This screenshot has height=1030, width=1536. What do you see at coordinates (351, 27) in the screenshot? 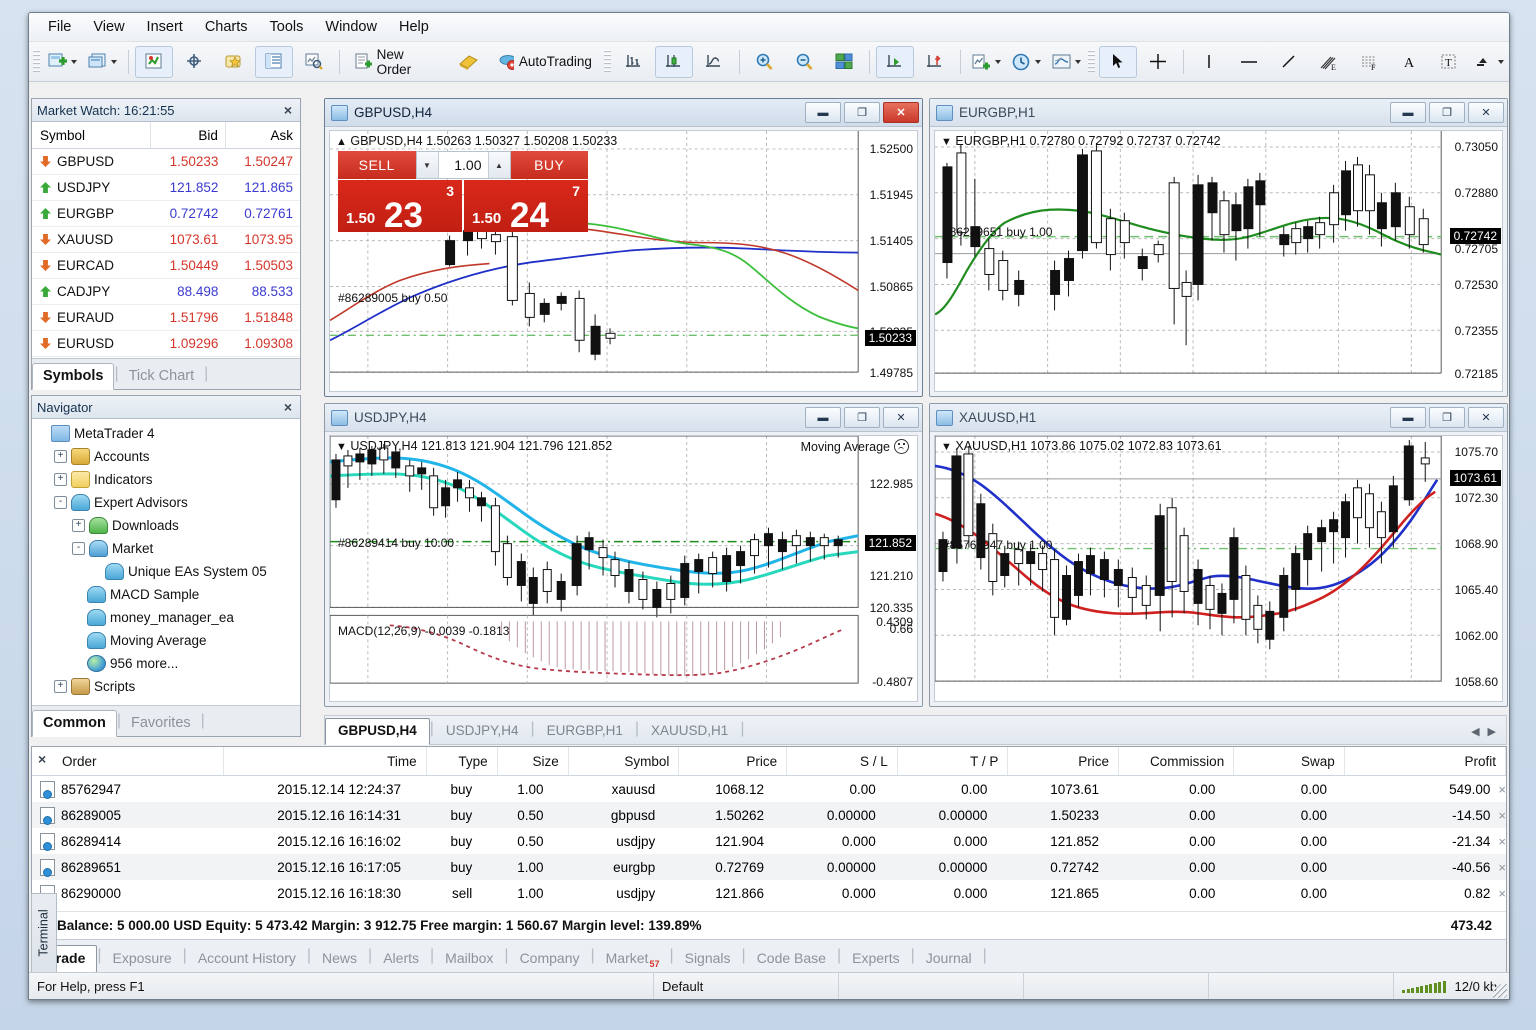
I see `menu-item-window: Window` at bounding box center [351, 27].